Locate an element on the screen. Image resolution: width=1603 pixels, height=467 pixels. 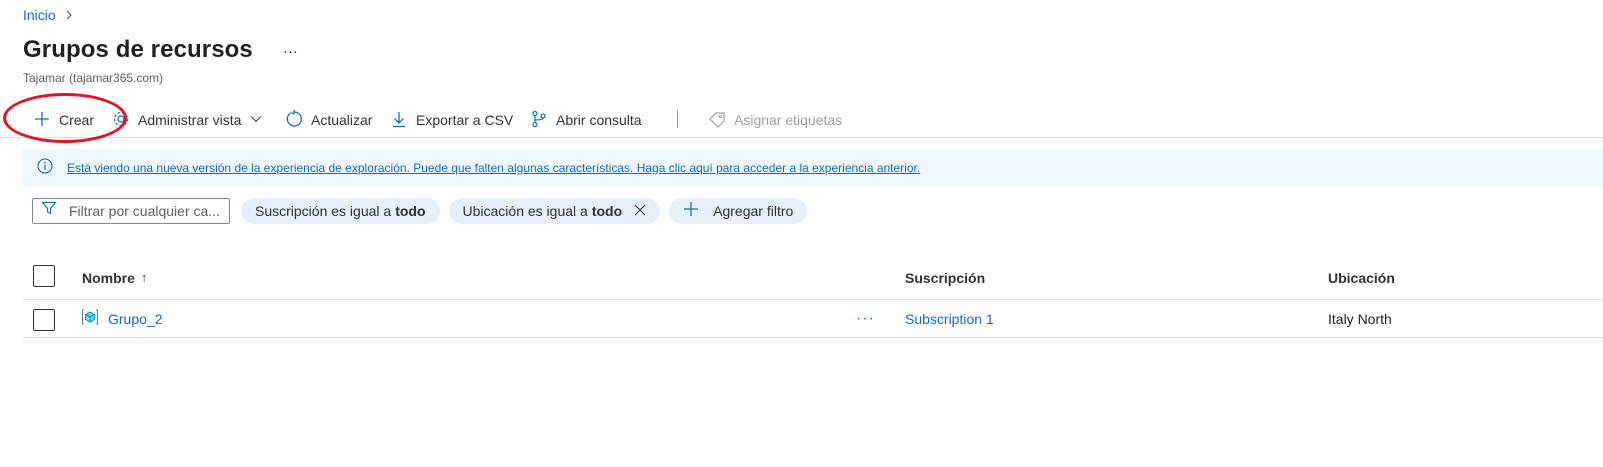
tag-icon is located at coordinates (717, 120).